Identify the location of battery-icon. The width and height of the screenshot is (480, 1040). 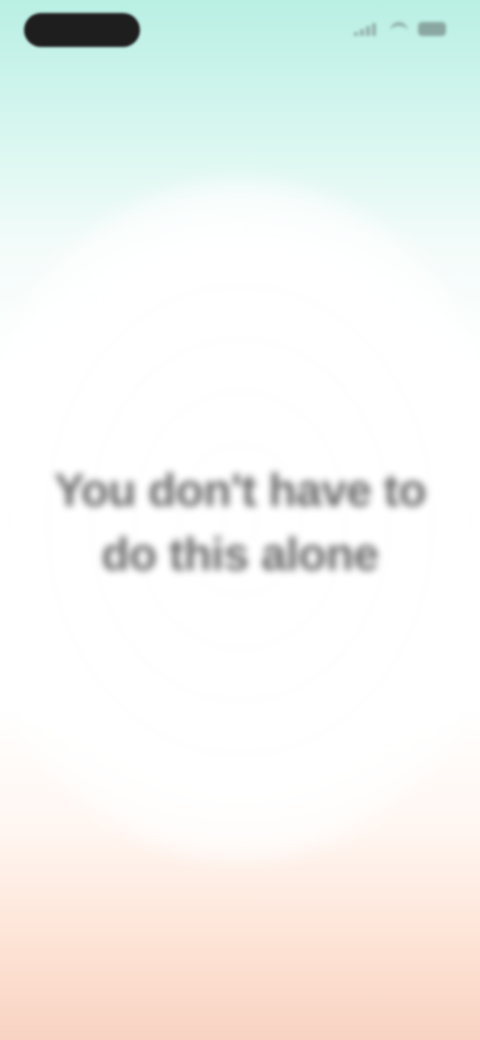
(432, 29).